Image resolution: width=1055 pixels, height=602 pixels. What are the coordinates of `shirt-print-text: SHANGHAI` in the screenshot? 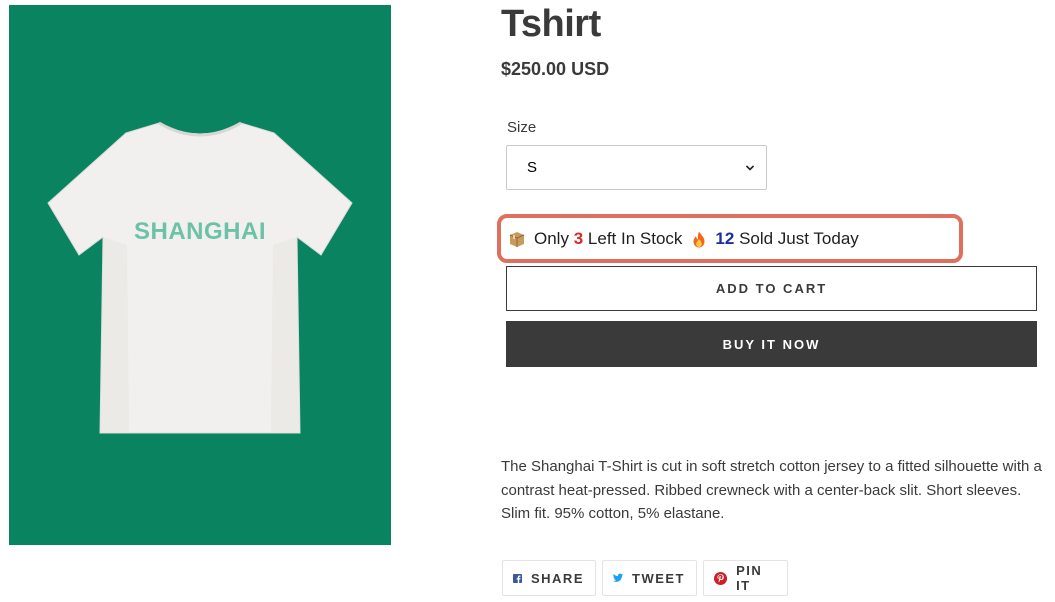 It's located at (200, 231).